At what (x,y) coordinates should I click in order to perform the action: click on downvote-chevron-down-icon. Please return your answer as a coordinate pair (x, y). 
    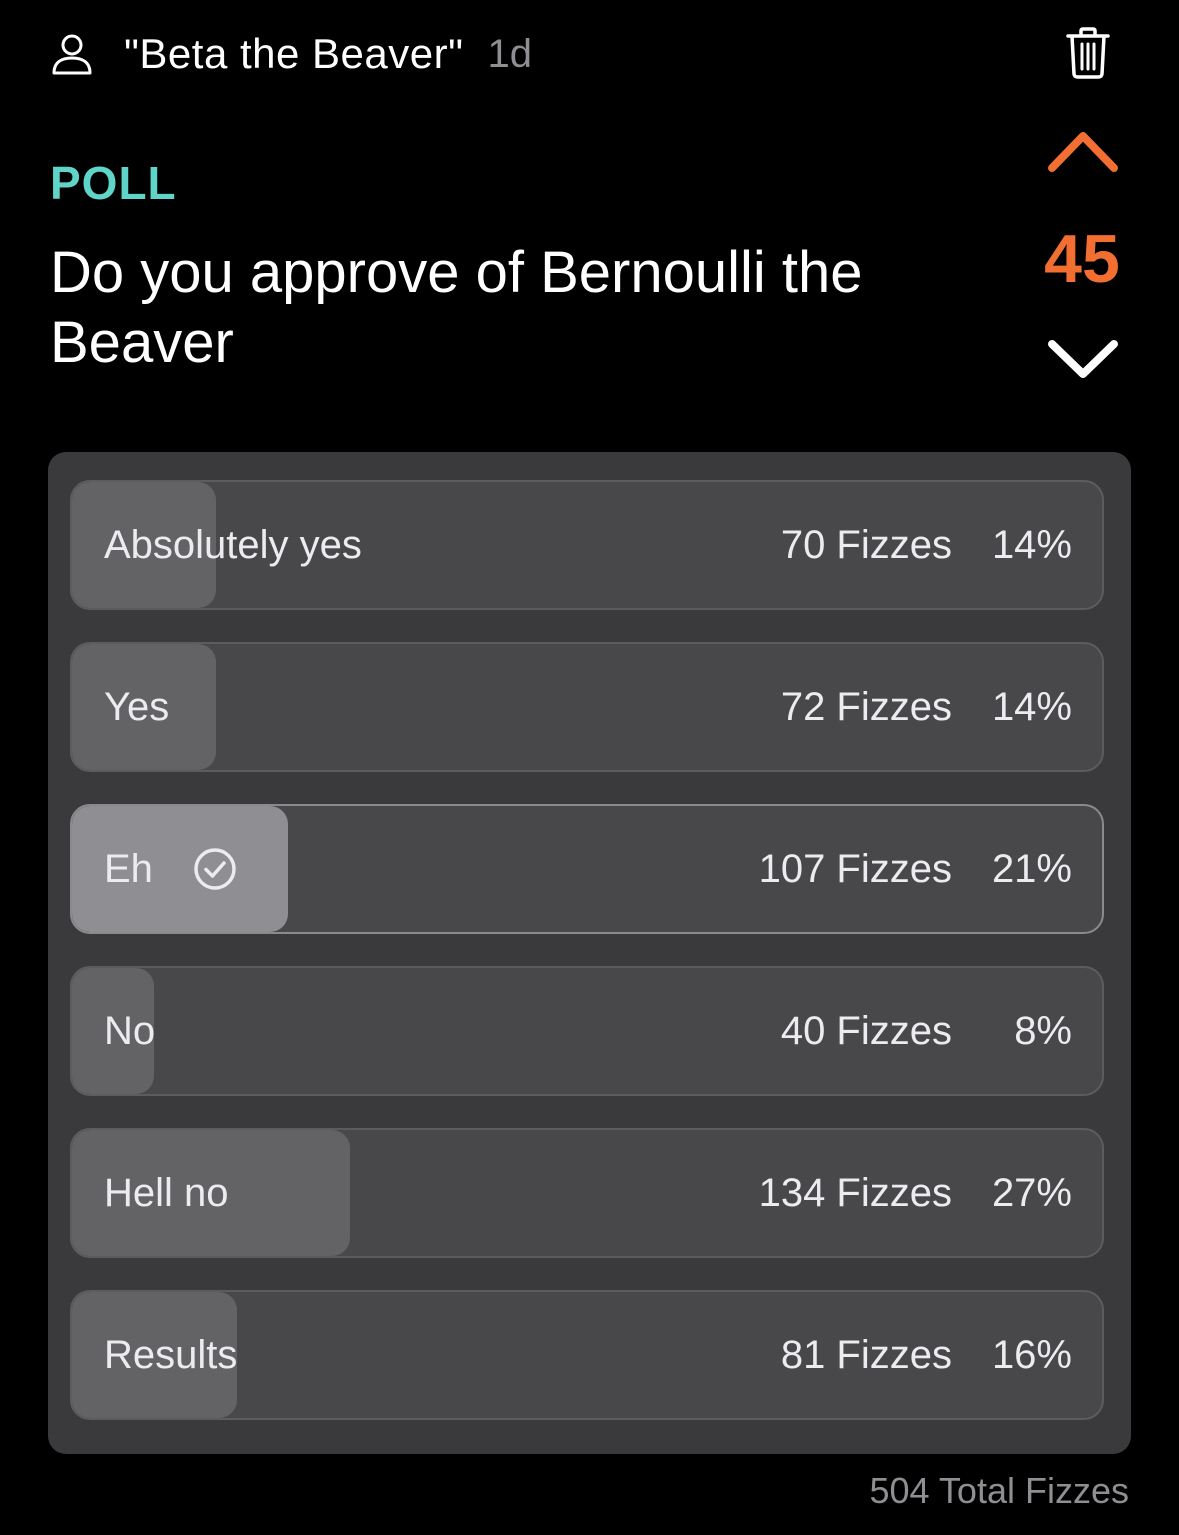
    Looking at the image, I should click on (1083, 359).